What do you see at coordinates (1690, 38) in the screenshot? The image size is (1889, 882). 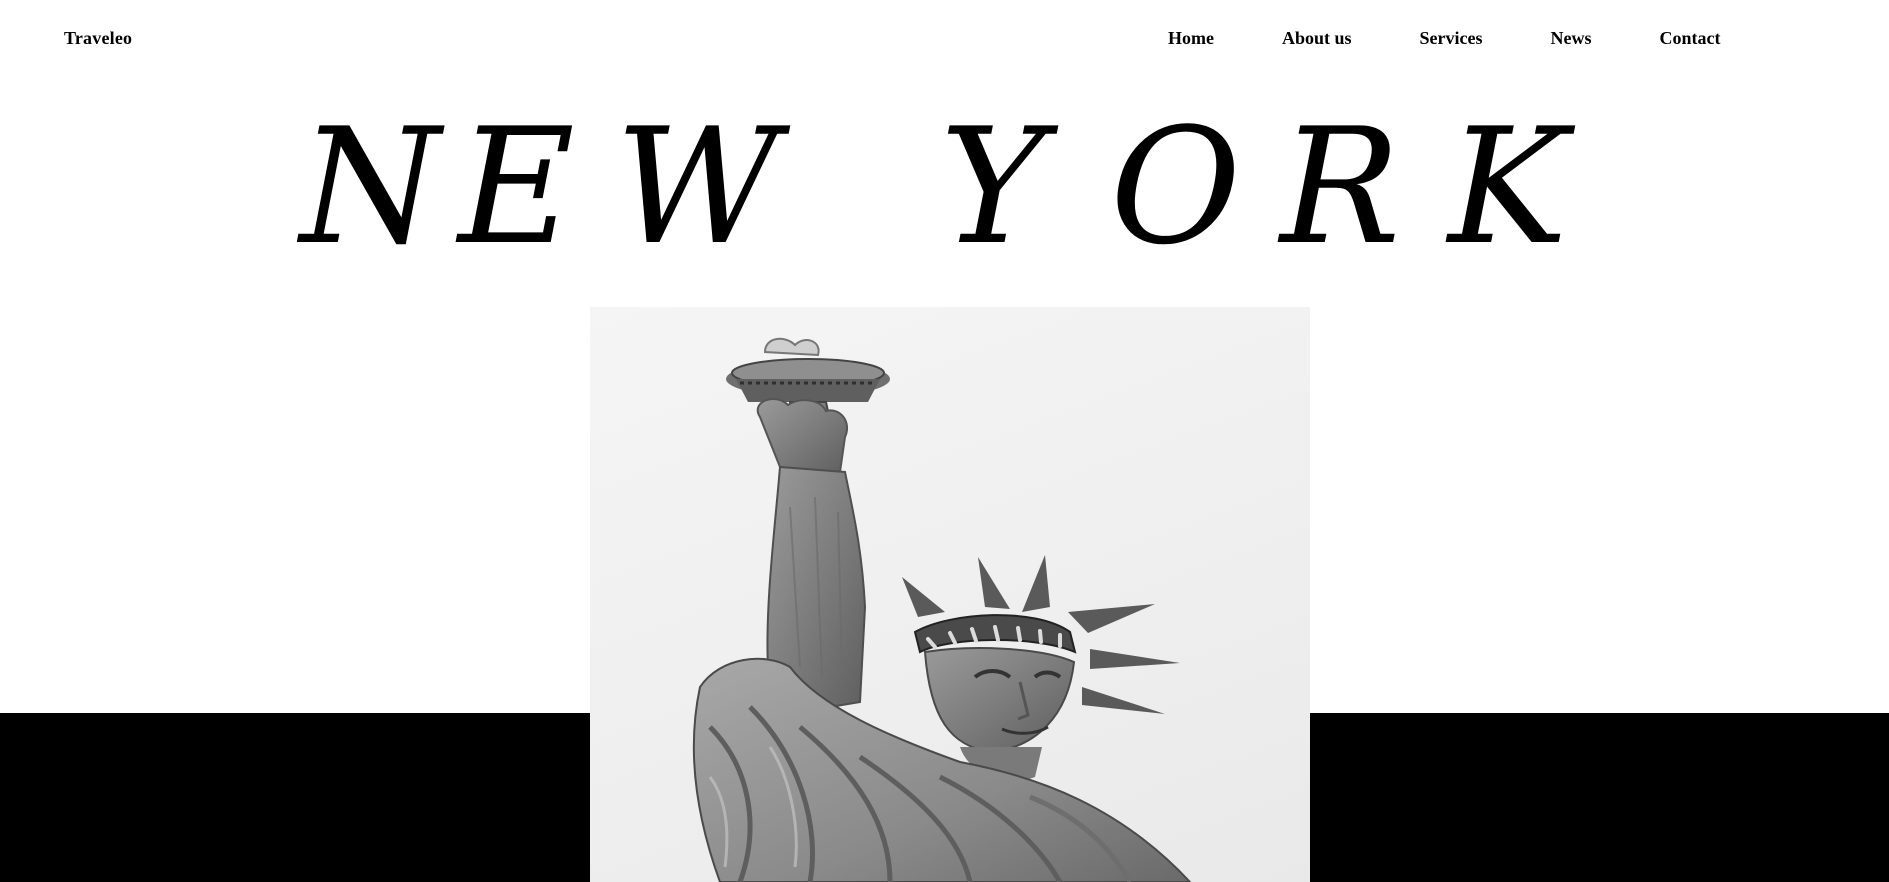 I see `nav-item-contact: Contact` at bounding box center [1690, 38].